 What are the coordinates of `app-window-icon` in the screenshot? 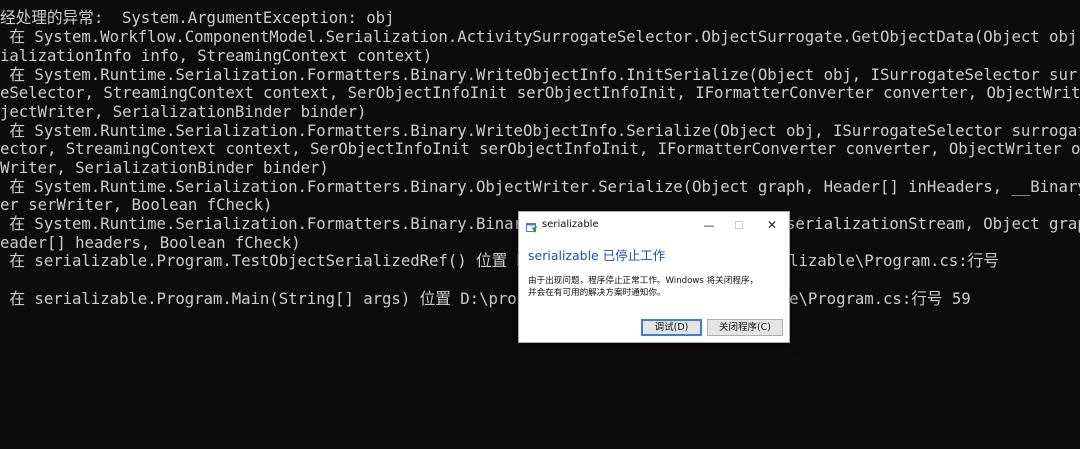 It's located at (532, 226).